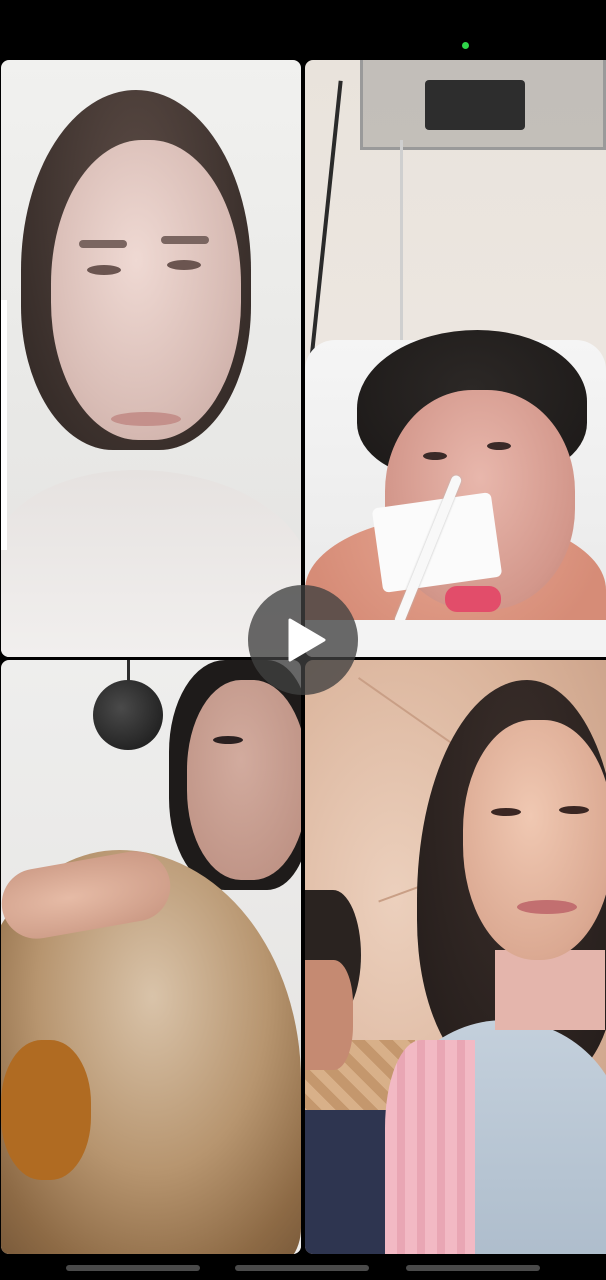 Image resolution: width=606 pixels, height=1280 pixels. Describe the element at coordinates (437, 542) in the screenshot. I see `gauze-pad` at that location.